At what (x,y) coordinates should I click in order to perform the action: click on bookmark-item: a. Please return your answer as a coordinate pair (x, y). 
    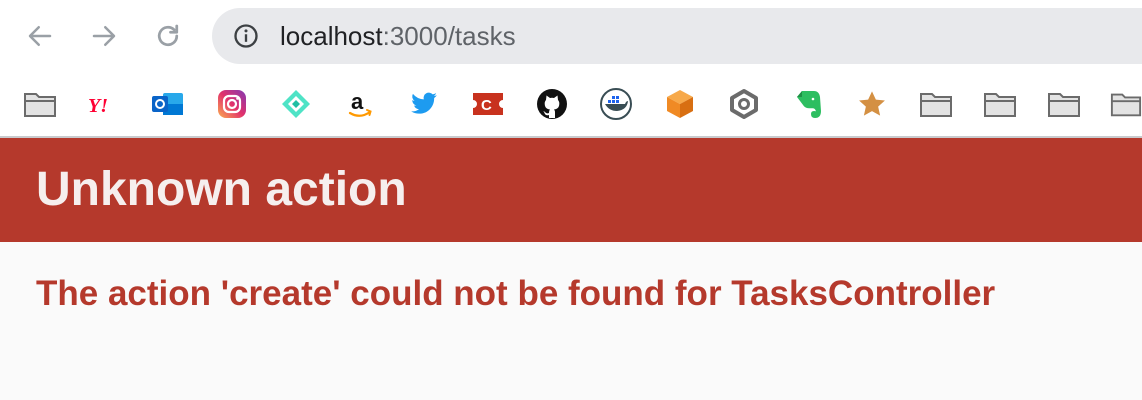
    Looking at the image, I should click on (360, 104).